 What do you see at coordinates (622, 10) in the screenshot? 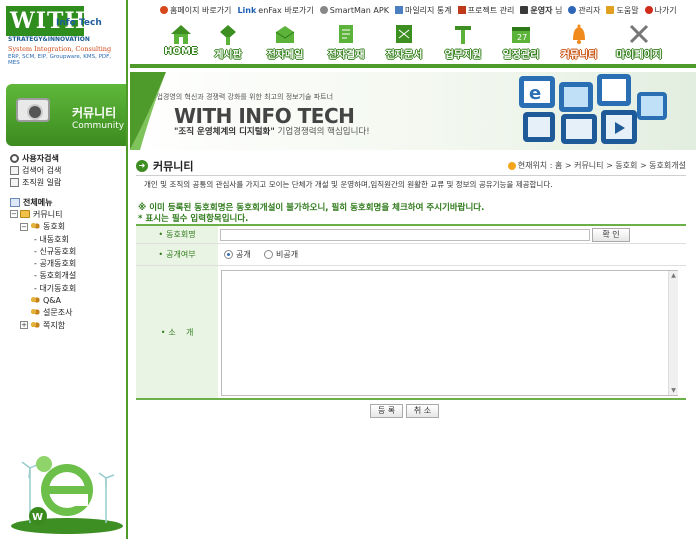
I see `help-link: 도움말` at bounding box center [622, 10].